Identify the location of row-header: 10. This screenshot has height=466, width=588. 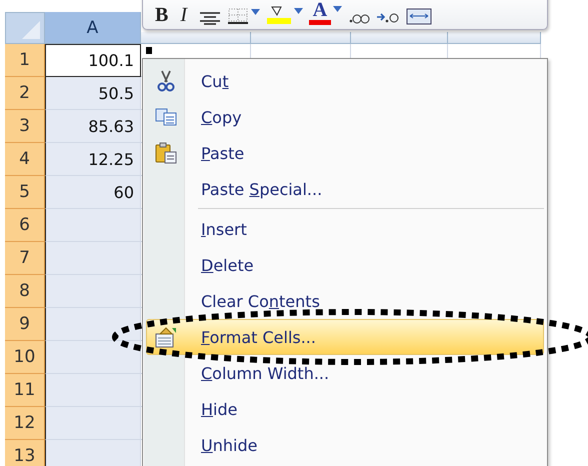
(25, 357).